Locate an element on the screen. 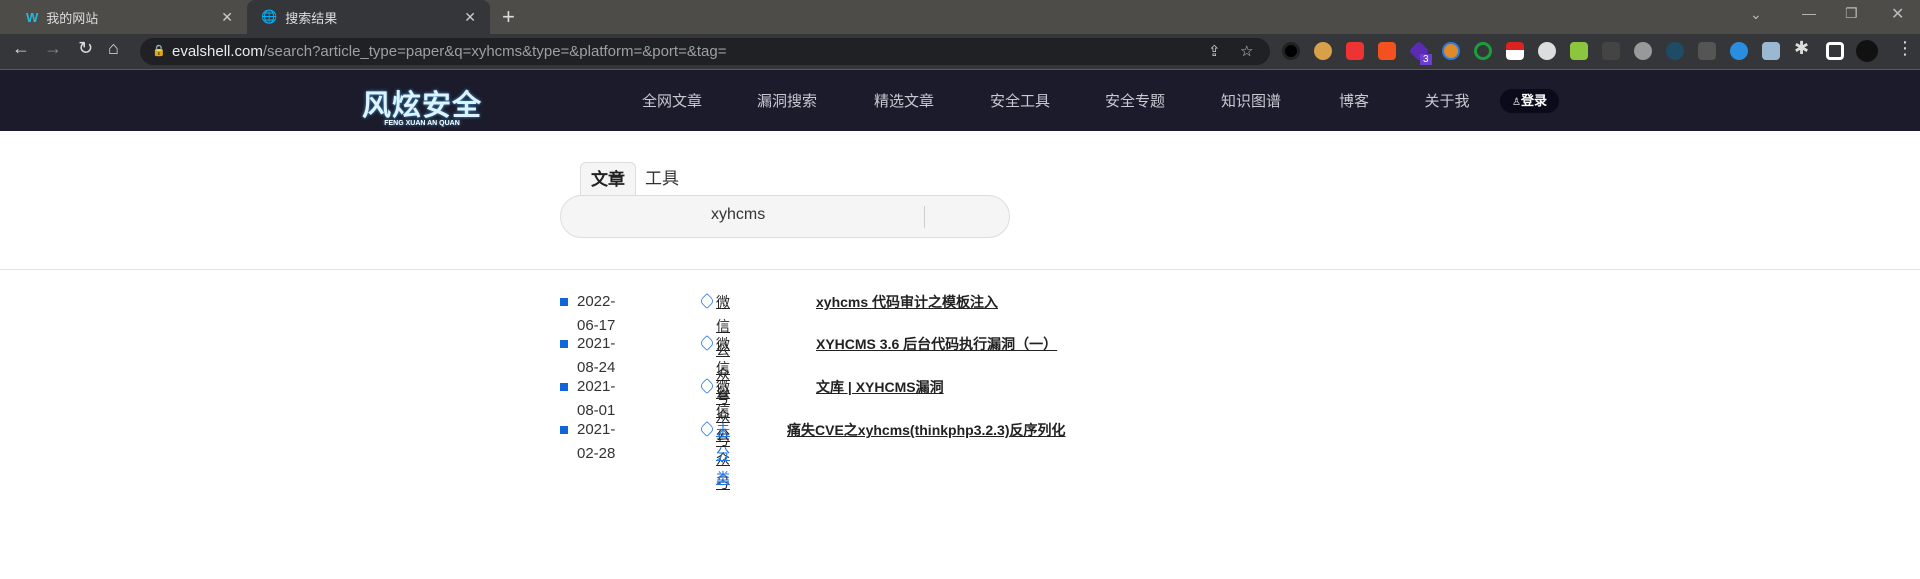 The width and height of the screenshot is (1920, 579). logo-text: 风炫安全 is located at coordinates (422, 106).